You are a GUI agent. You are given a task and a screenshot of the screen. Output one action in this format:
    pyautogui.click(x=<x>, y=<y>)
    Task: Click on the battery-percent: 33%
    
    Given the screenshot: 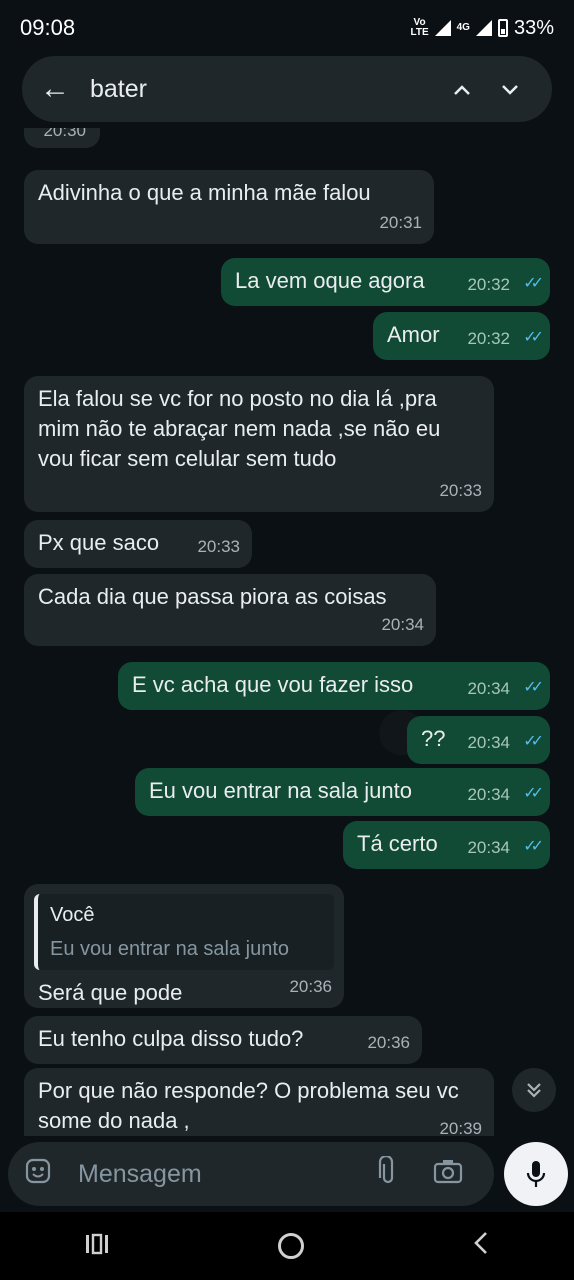 What is the action you would take?
    pyautogui.click(x=533, y=27)
    